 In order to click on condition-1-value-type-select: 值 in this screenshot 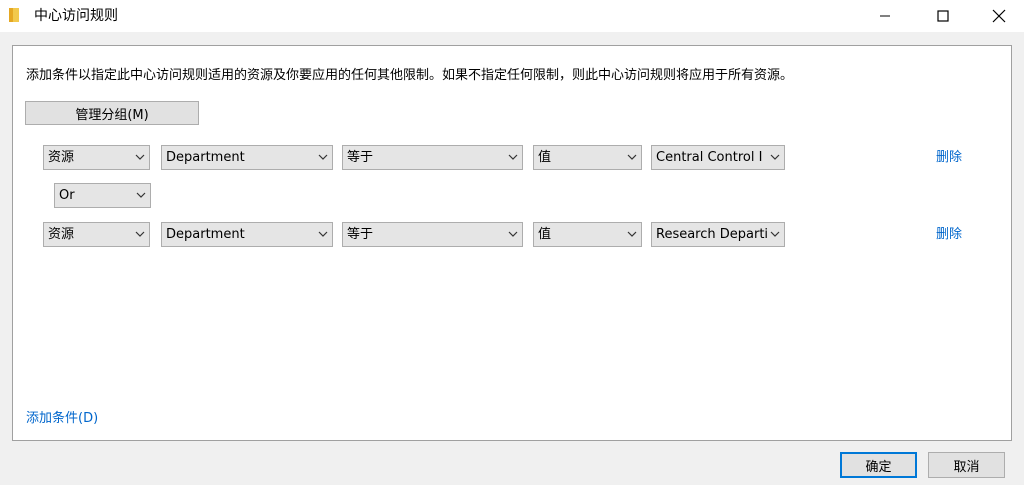, I will do `click(587, 157)`.